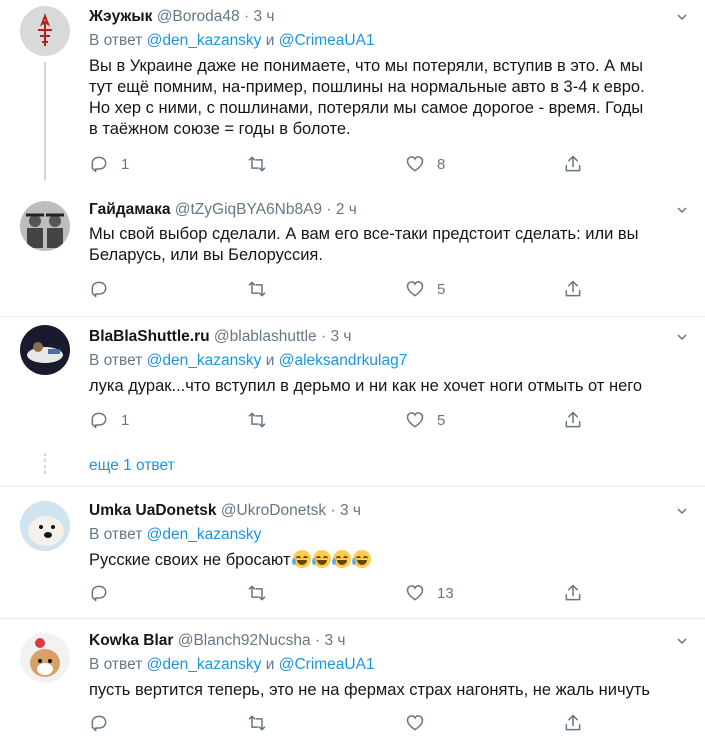 The width and height of the screenshot is (705, 739). I want to click on reply-context: В ответ @den_kazansky и @aleksandrkulag7, so click(248, 361).